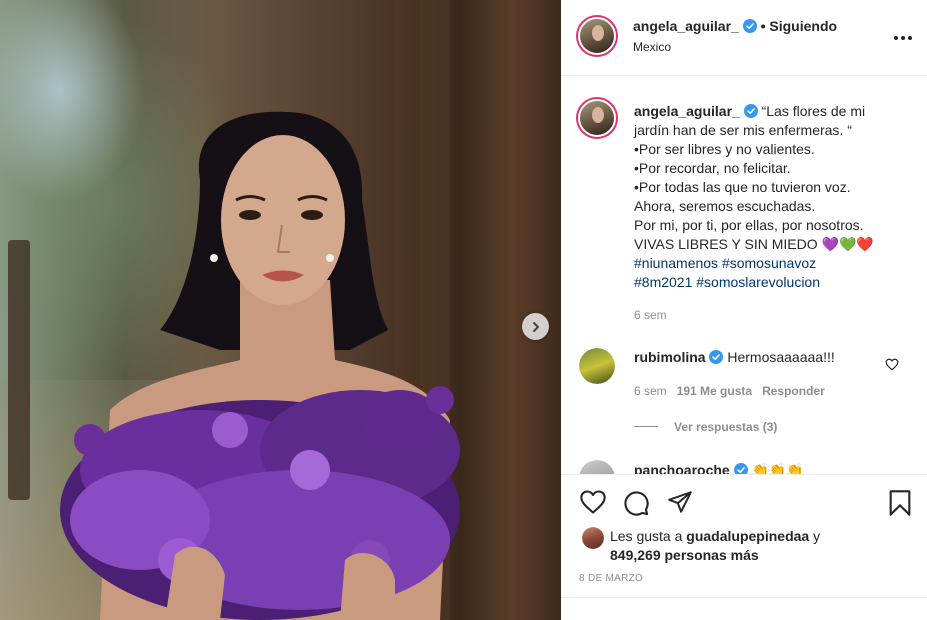 This screenshot has width=927, height=620. Describe the element at coordinates (670, 357) in the screenshot. I see `comment-username: rubimolina` at that location.